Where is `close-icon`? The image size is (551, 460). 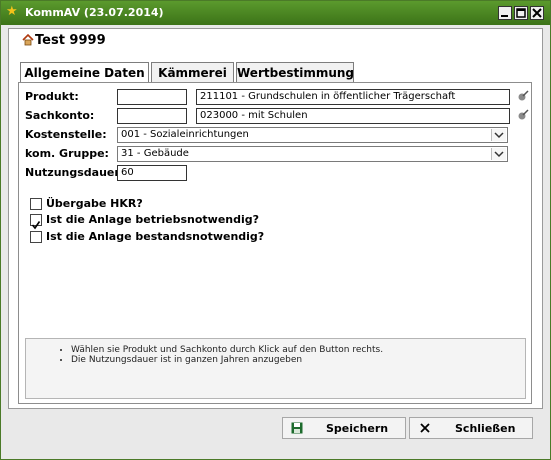 close-icon is located at coordinates (537, 13).